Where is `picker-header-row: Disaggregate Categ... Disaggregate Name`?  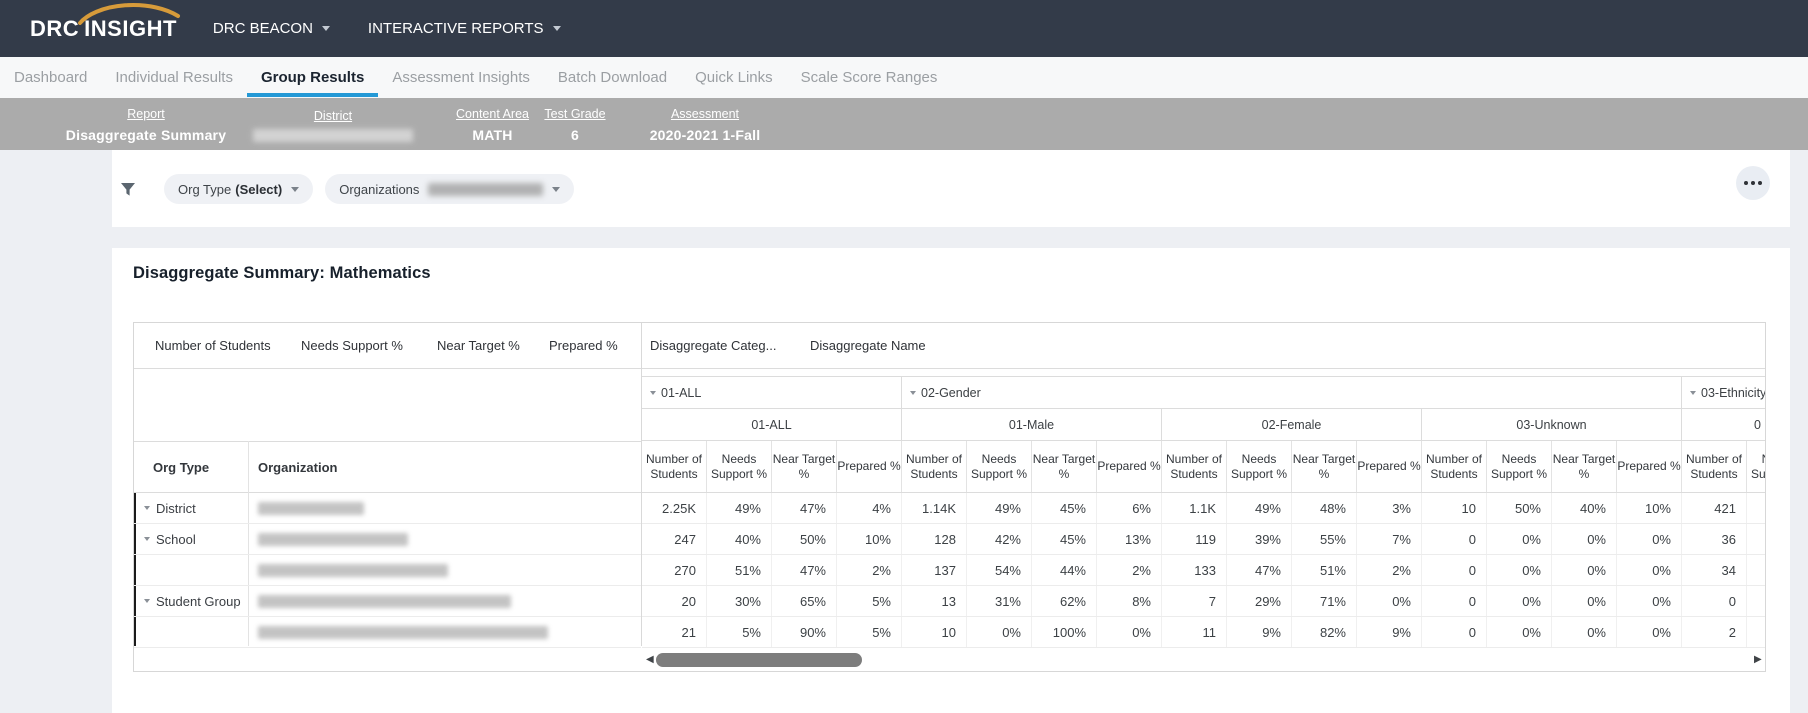
picker-header-row: Disaggregate Categ... Disaggregate Name is located at coordinates (1203, 346).